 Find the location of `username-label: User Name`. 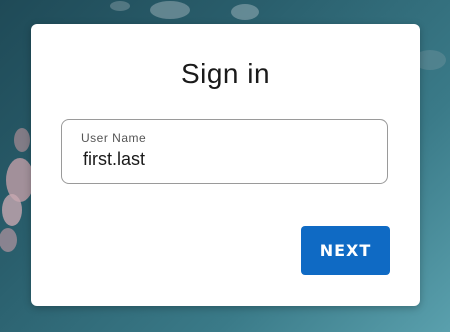

username-label: User Name is located at coordinates (114, 138).